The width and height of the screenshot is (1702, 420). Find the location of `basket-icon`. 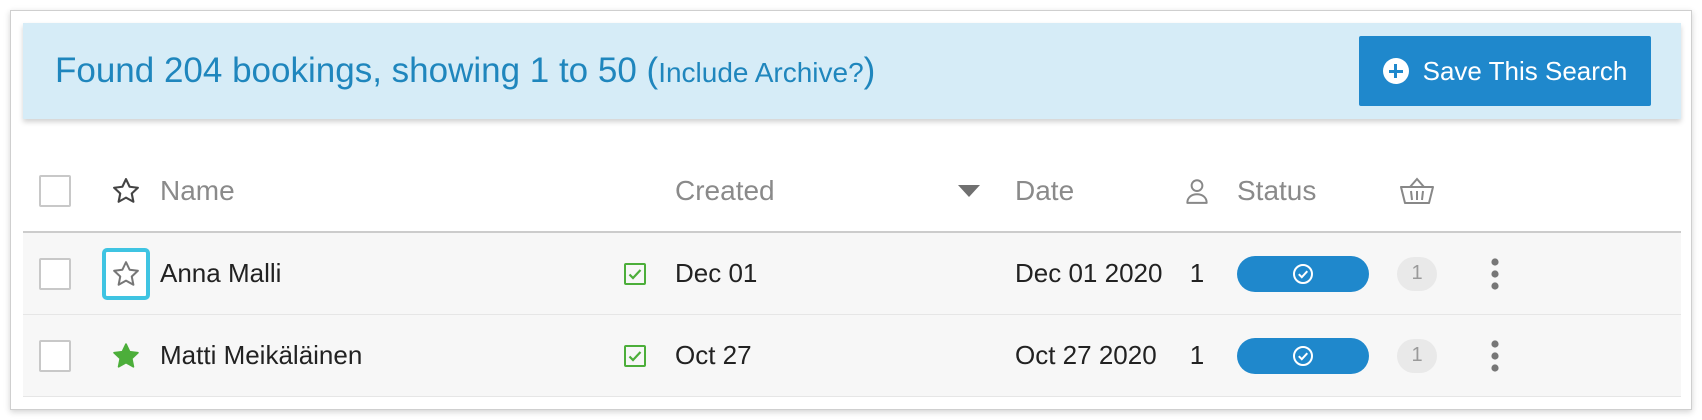

basket-icon is located at coordinates (1417, 190).